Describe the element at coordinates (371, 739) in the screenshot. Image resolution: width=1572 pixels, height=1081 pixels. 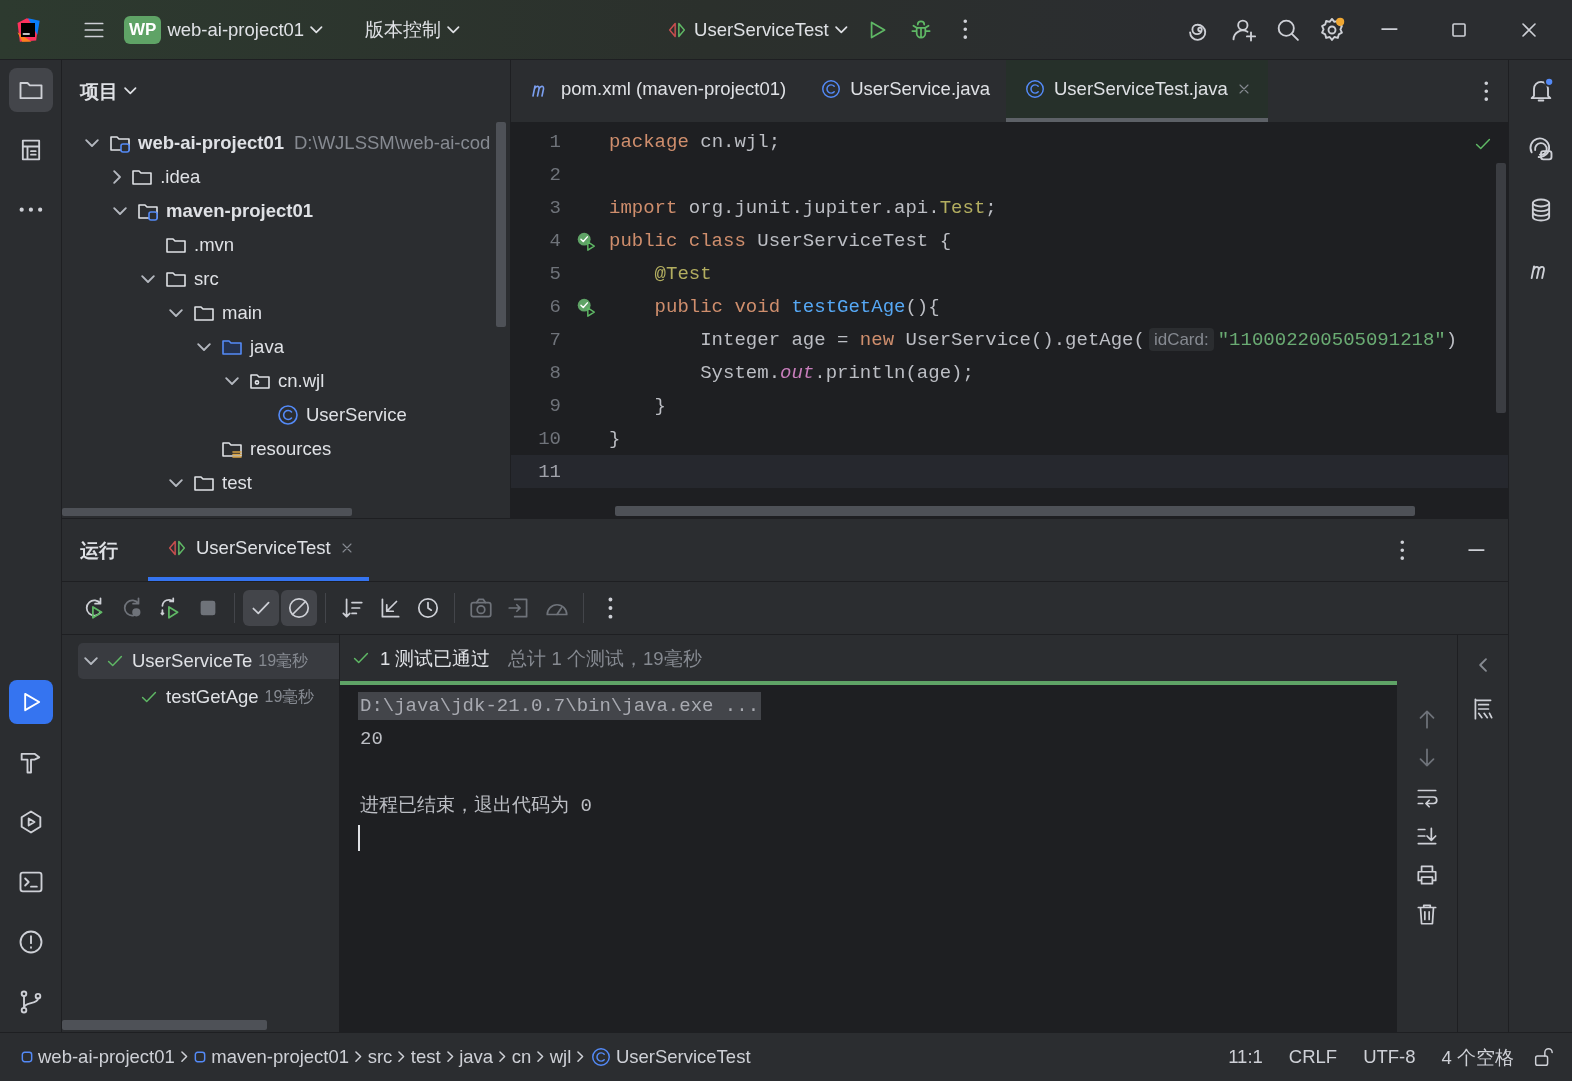
I see `console-line: 20` at that location.